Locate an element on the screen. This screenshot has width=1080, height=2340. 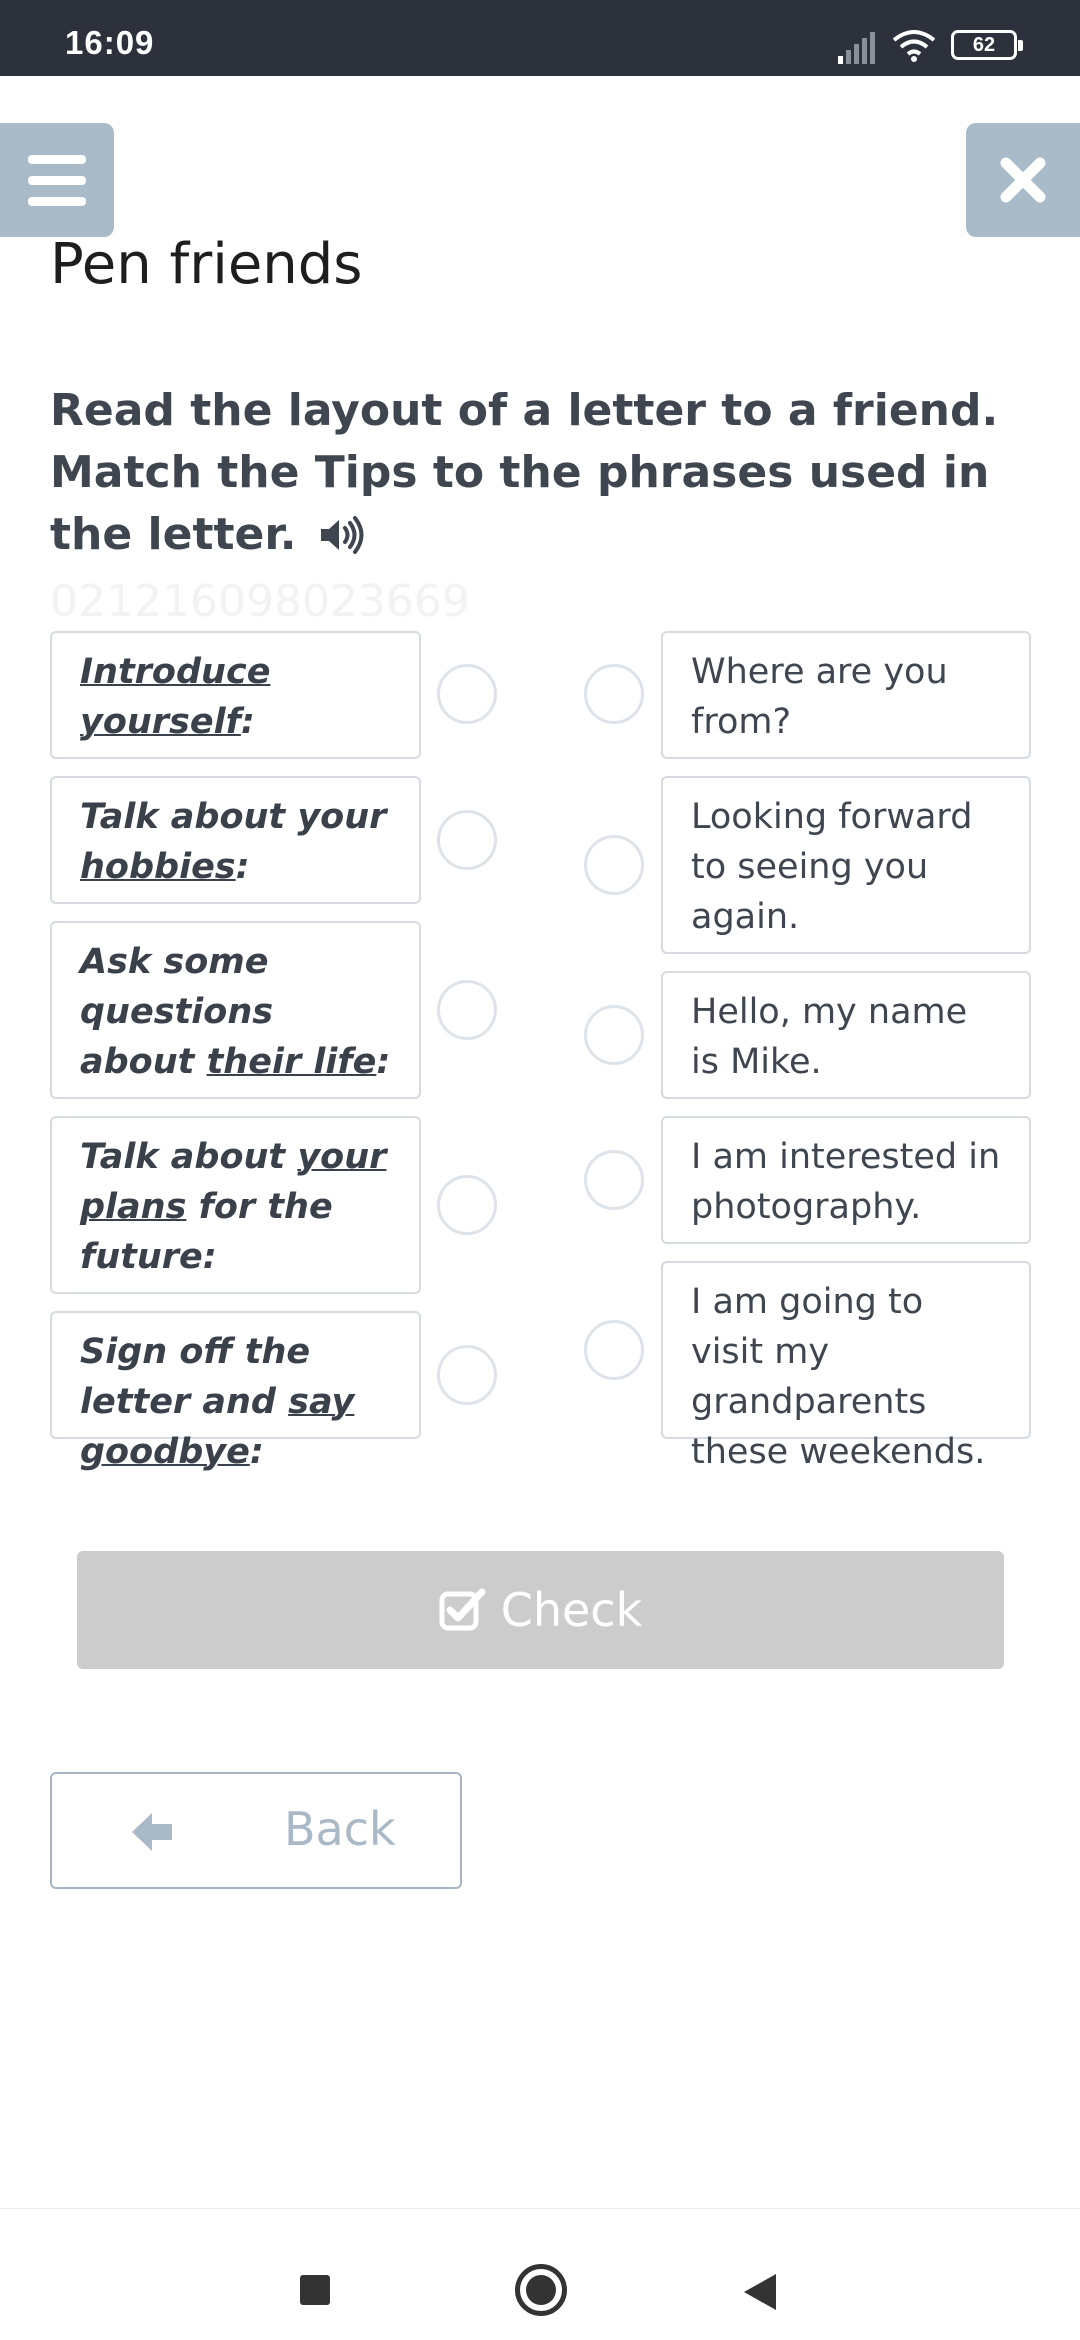
tip-card: Introduce yourself: is located at coordinates (235, 695).